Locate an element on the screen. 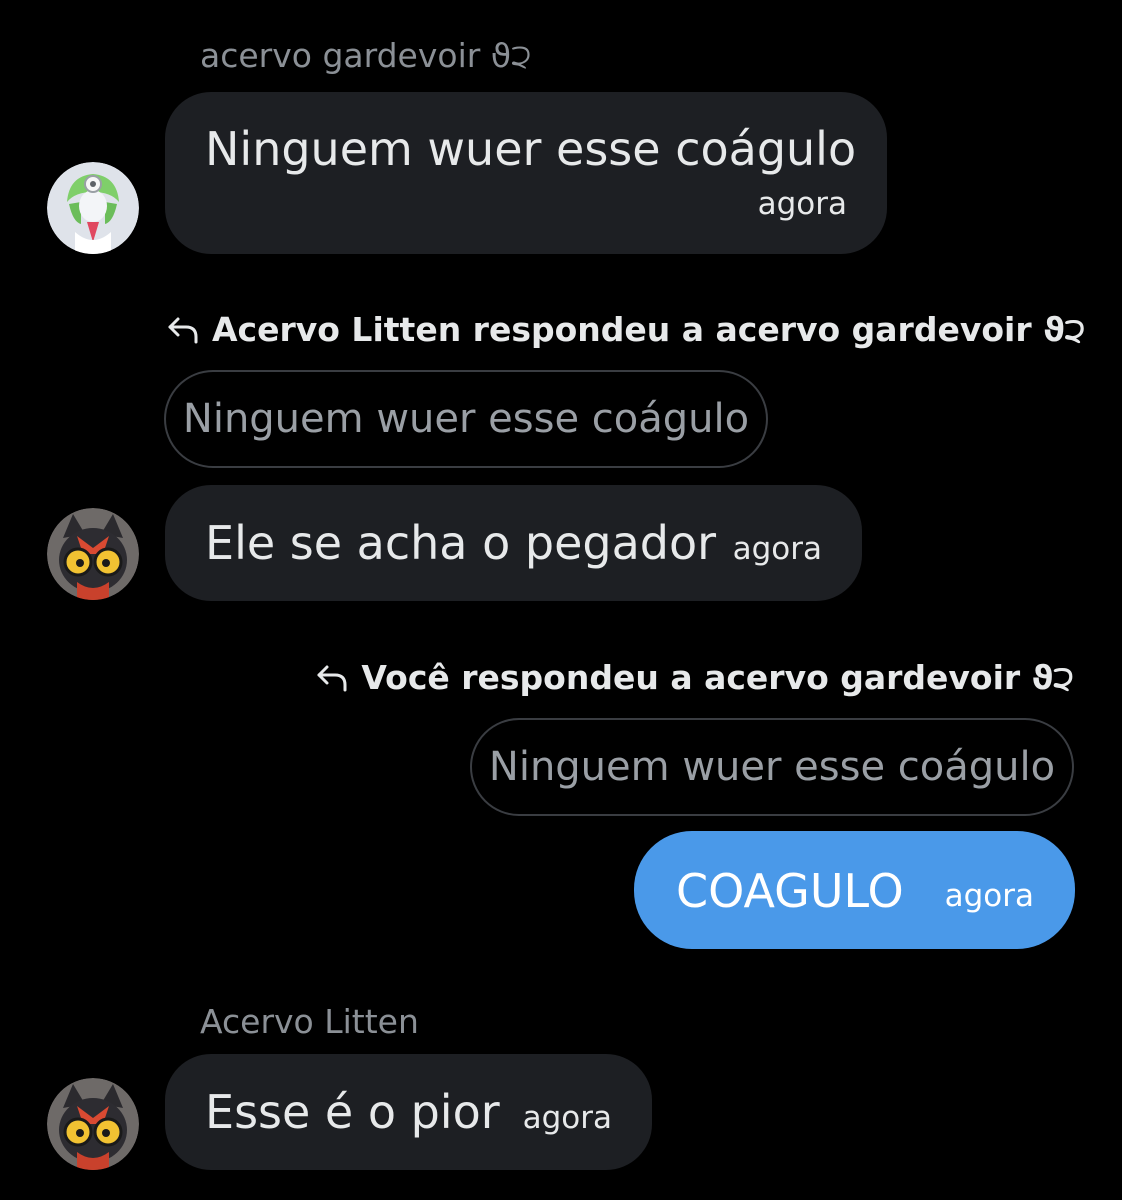 The image size is (1122, 1200). message-bubble-self: COAGULO agora is located at coordinates (854, 890).